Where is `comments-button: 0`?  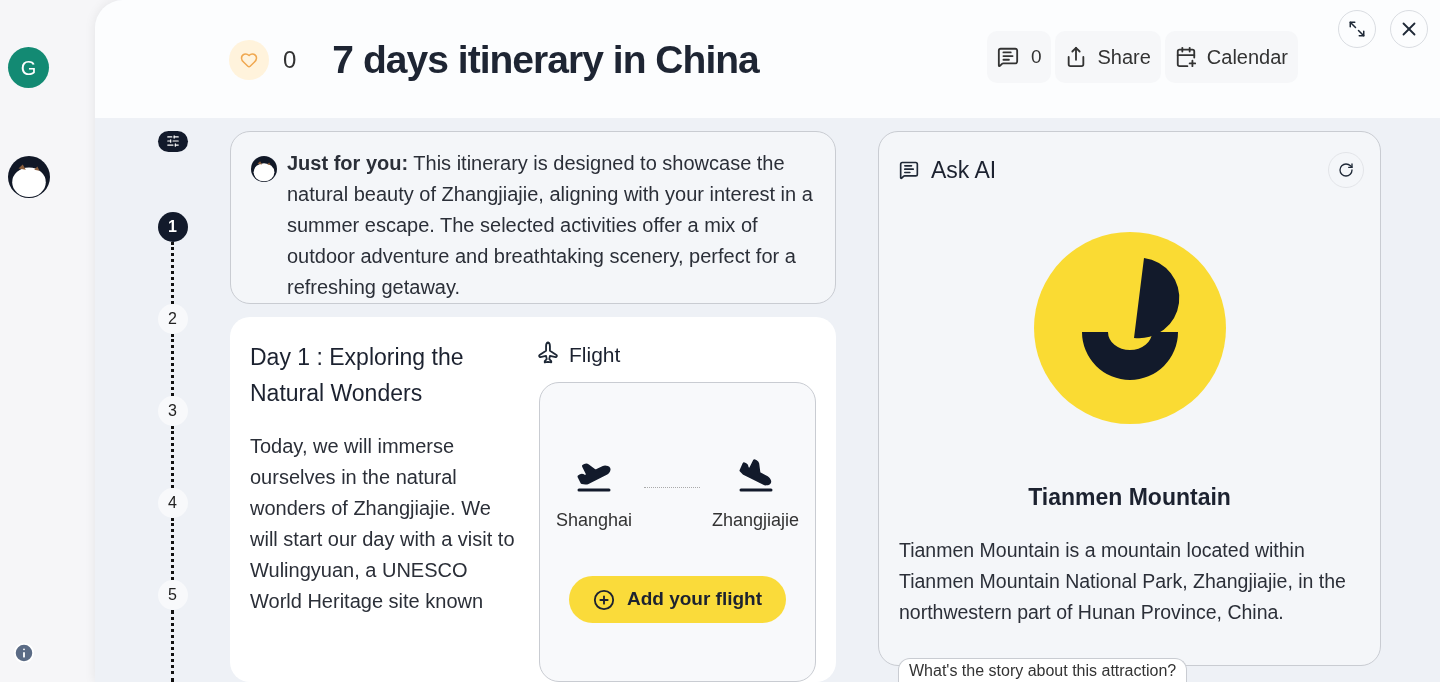
comments-button: 0 is located at coordinates (1019, 57).